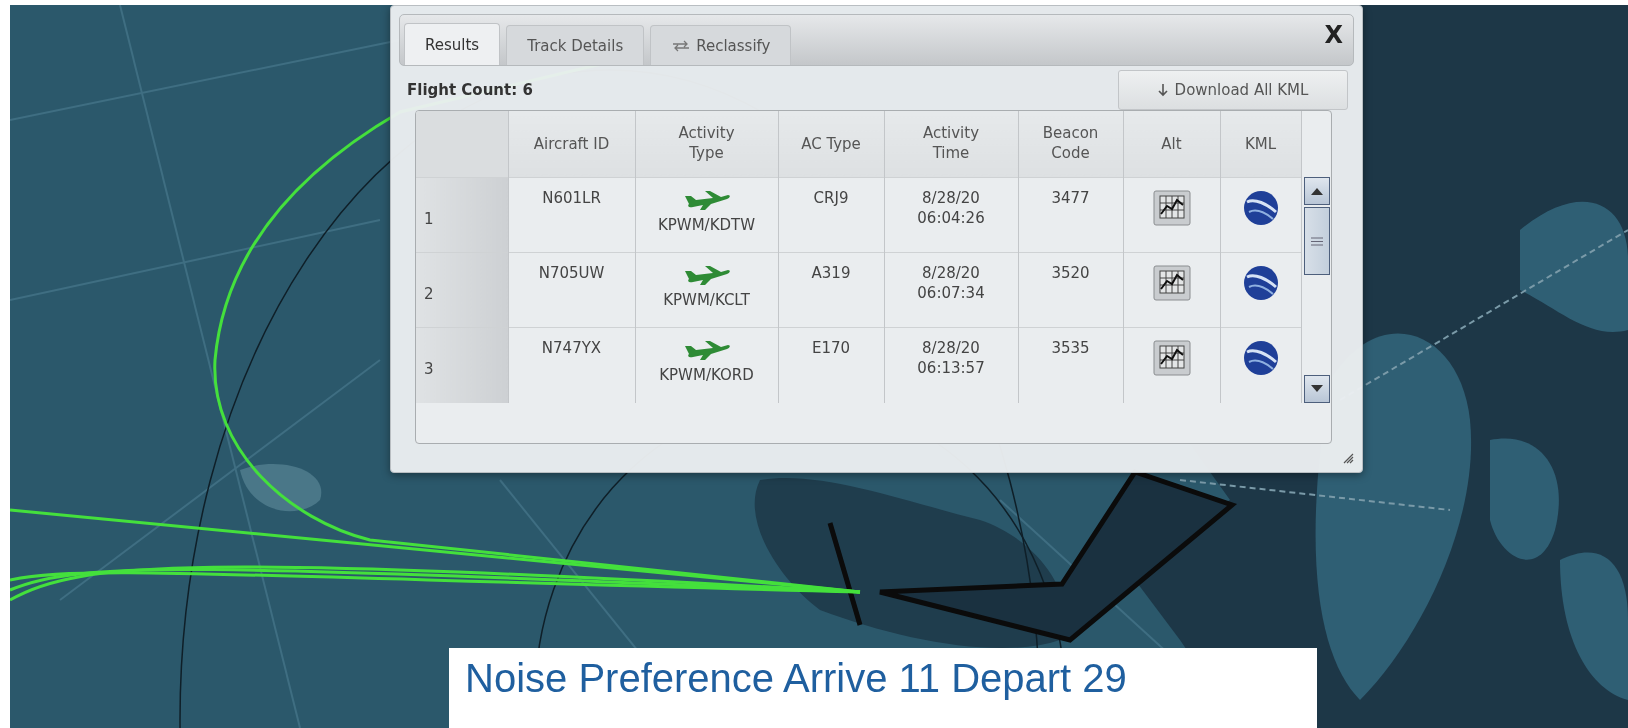  What do you see at coordinates (1171, 144) in the screenshot?
I see `column-header: Alt` at bounding box center [1171, 144].